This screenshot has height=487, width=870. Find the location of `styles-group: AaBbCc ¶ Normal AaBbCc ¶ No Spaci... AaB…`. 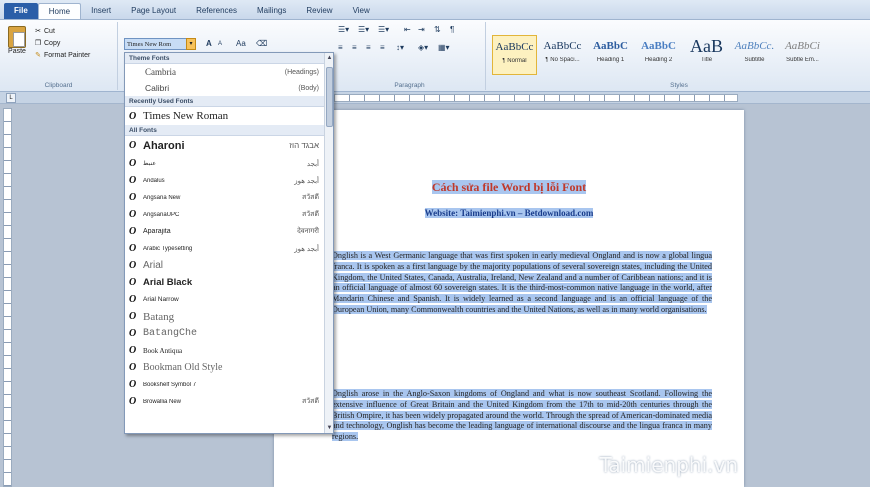

styles-group: AaBbCc ¶ Normal AaBbCc ¶ No Spaci... AaB… is located at coordinates (679, 56).